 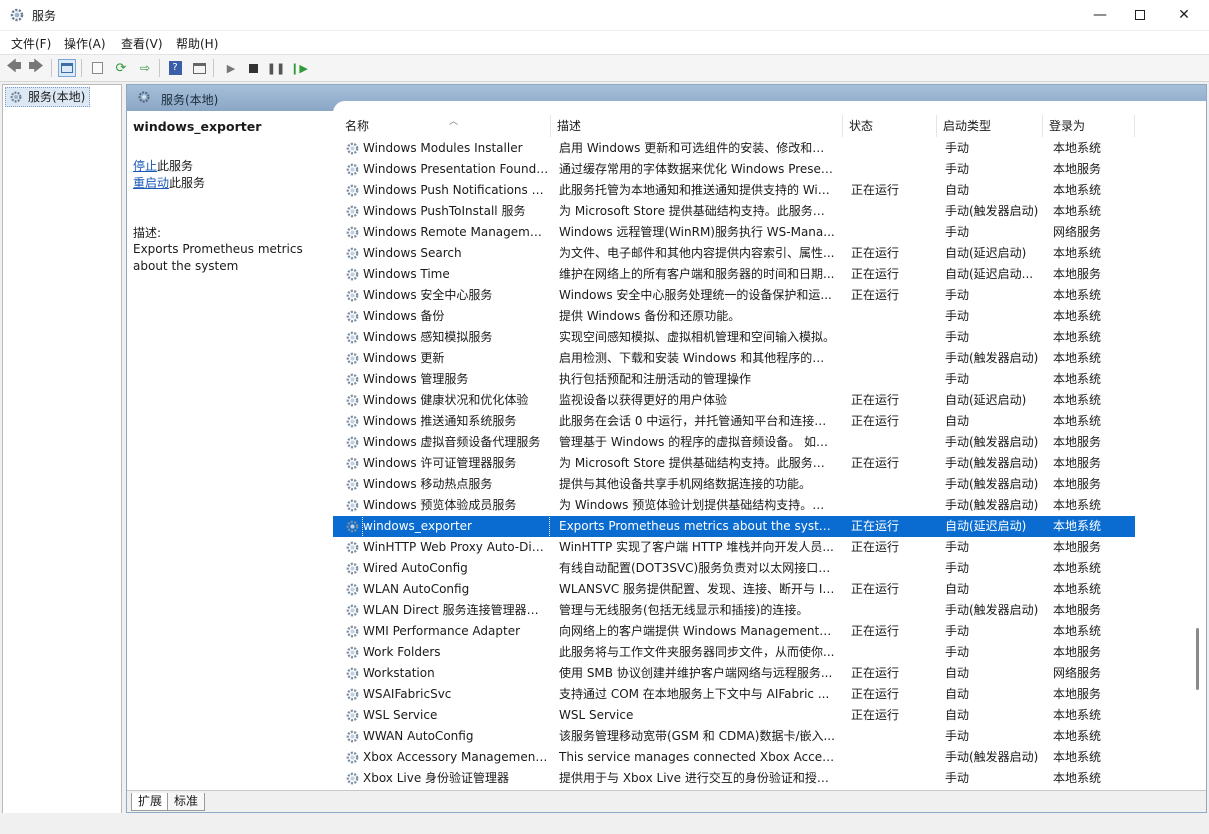 What do you see at coordinates (428, 337) in the screenshot?
I see `service-name: Windows 感知模拟服务` at bounding box center [428, 337].